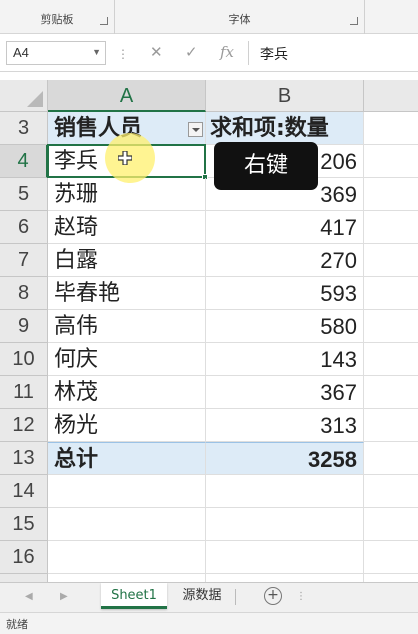  What do you see at coordinates (24, 128) in the screenshot?
I see `row-header-3: 3` at bounding box center [24, 128].